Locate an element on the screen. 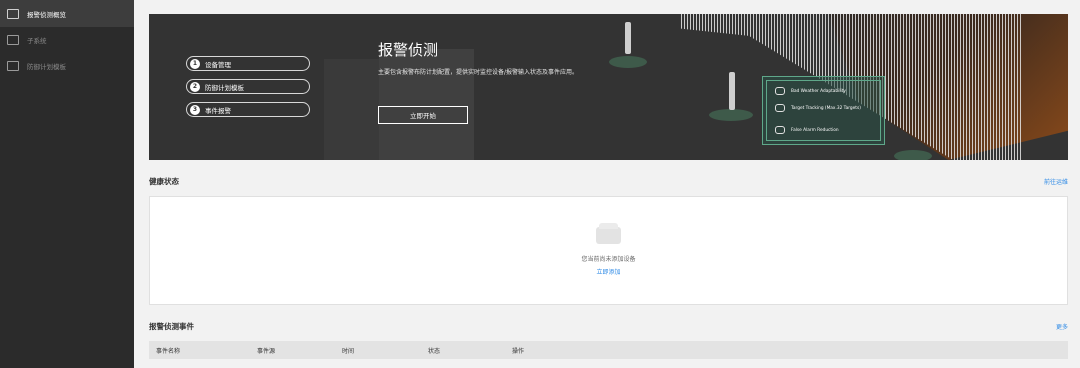 The width and height of the screenshot is (1080, 368). step-label: 事件报警 is located at coordinates (218, 110).